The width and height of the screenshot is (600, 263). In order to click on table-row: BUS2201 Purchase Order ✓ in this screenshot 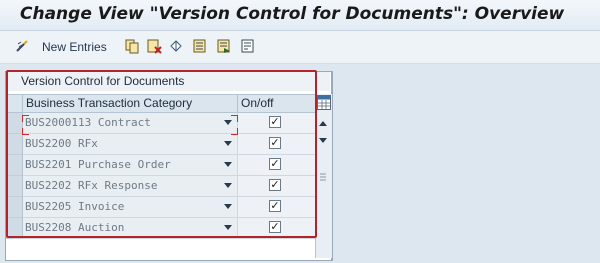, I will do `click(160, 165)`.